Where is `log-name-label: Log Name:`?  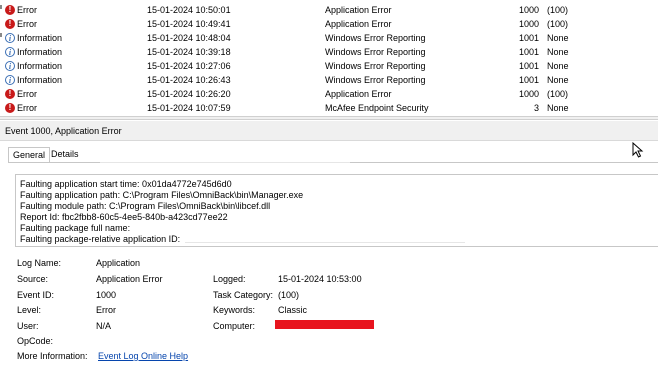 log-name-label: Log Name: is located at coordinates (39, 263).